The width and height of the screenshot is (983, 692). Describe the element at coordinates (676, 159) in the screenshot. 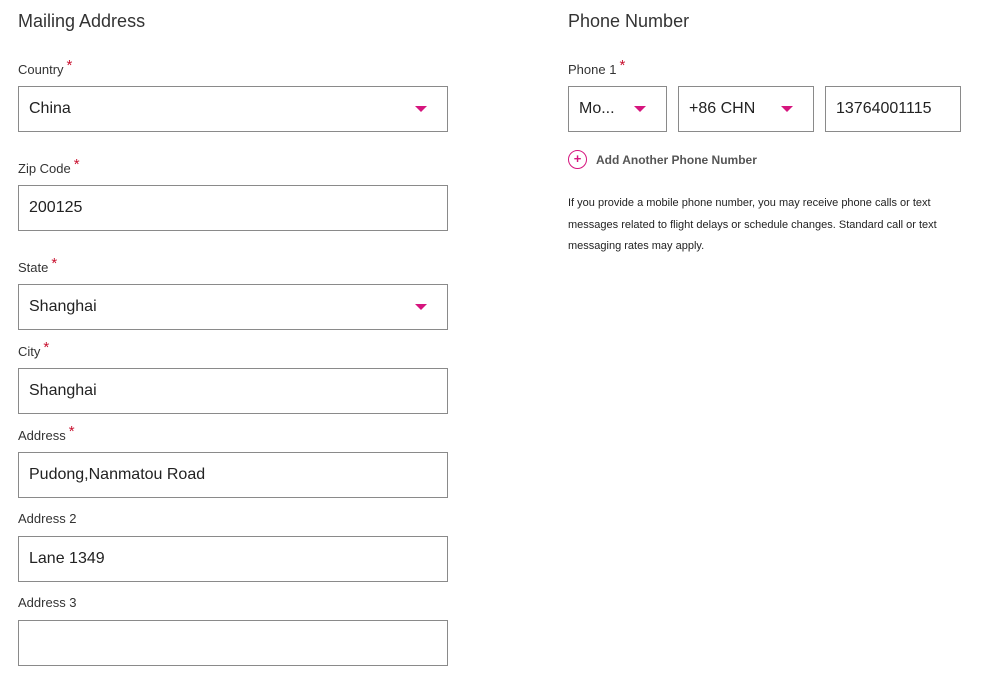

I see `add-phone-label: Add Another Phone Number` at that location.